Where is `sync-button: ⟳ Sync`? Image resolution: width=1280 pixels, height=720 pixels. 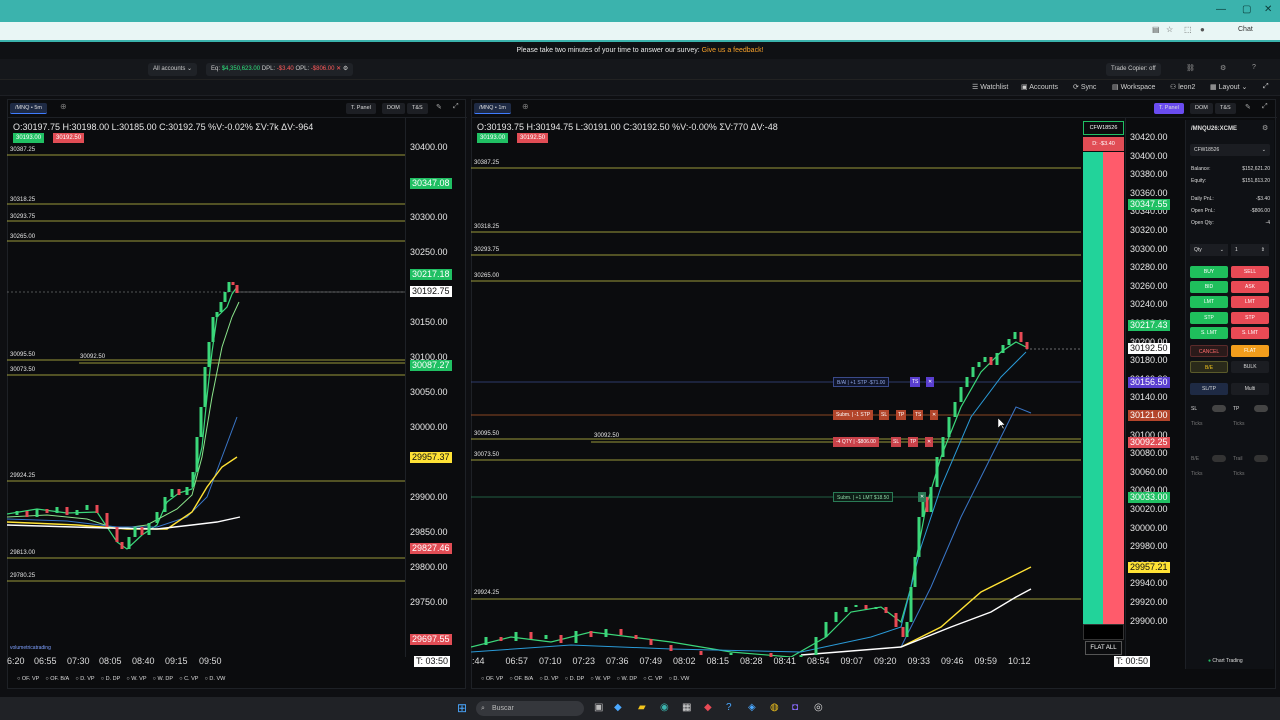
sync-button: ⟳ Sync is located at coordinates (1084, 87).